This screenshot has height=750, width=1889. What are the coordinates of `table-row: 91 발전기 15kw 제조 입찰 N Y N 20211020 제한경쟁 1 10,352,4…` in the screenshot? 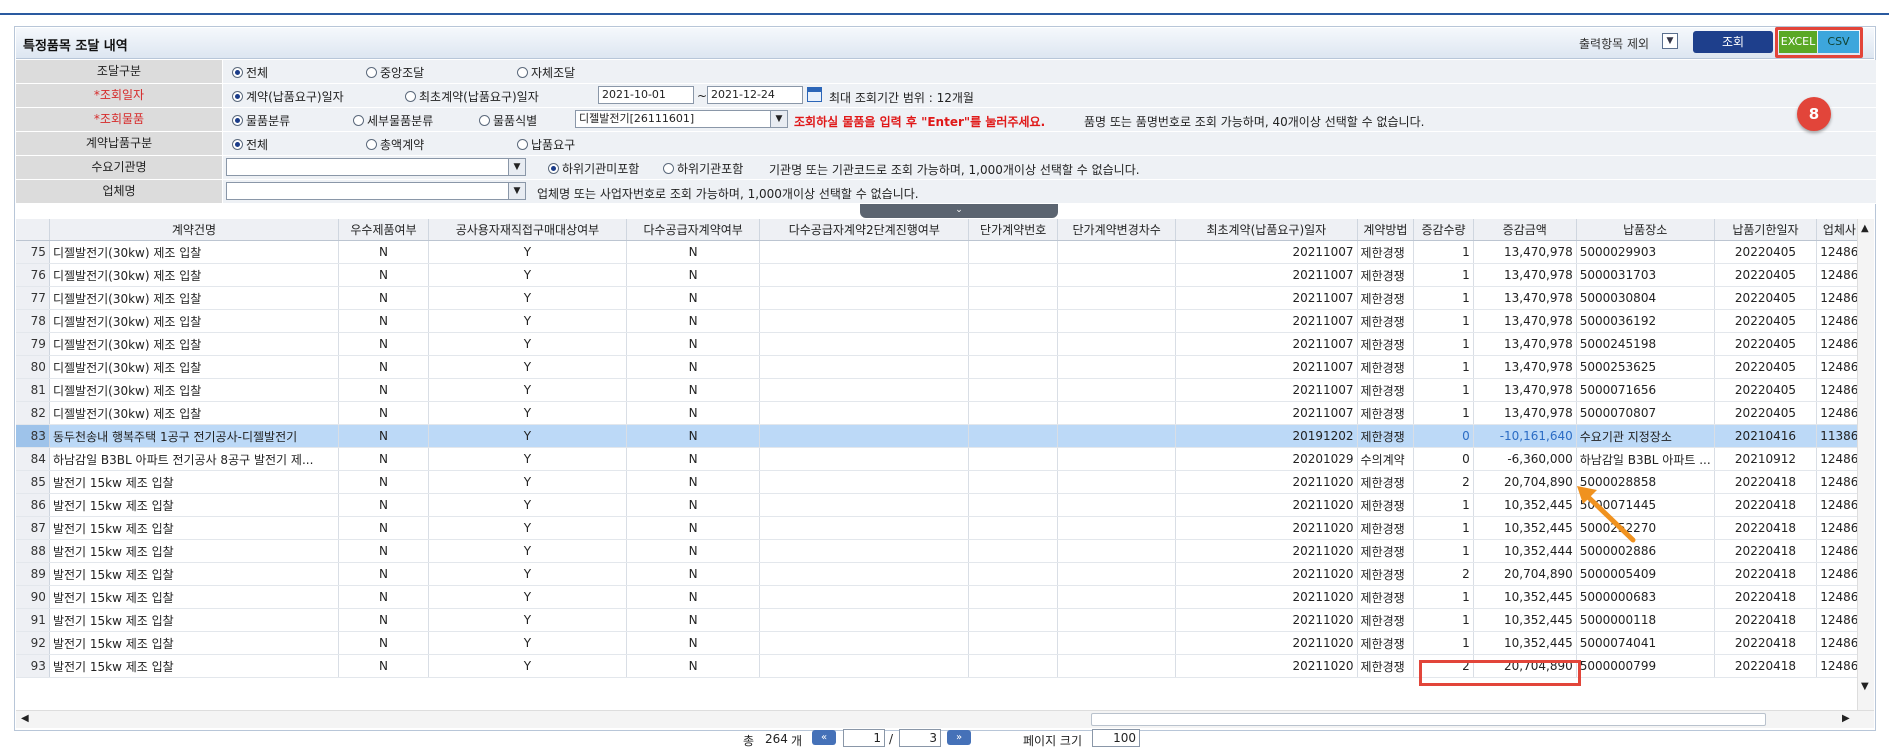 It's located at (945, 620).